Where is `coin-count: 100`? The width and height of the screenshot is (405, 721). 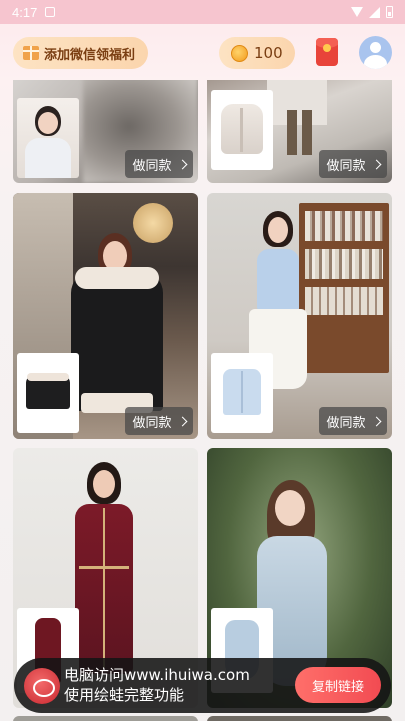 coin-count: 100 is located at coordinates (268, 53).